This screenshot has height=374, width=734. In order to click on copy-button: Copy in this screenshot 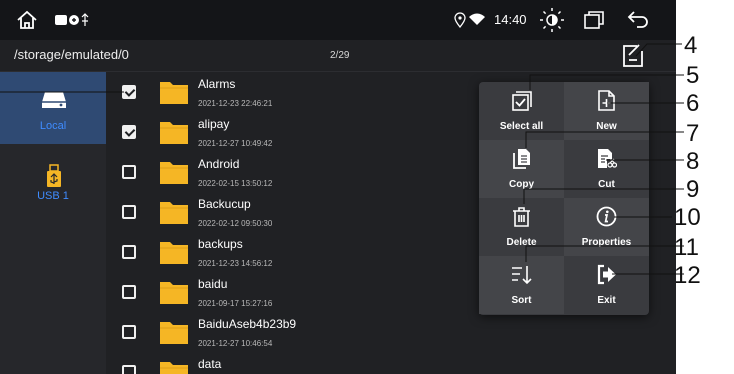, I will do `click(521, 169)`.